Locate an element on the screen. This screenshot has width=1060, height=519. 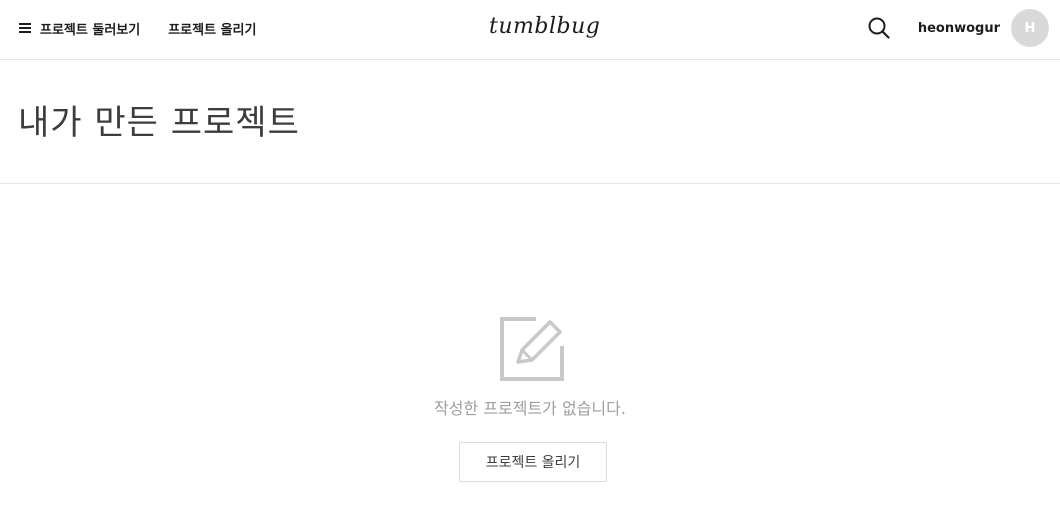
upload-project-label: 프로젝트 올리기 is located at coordinates (212, 30).